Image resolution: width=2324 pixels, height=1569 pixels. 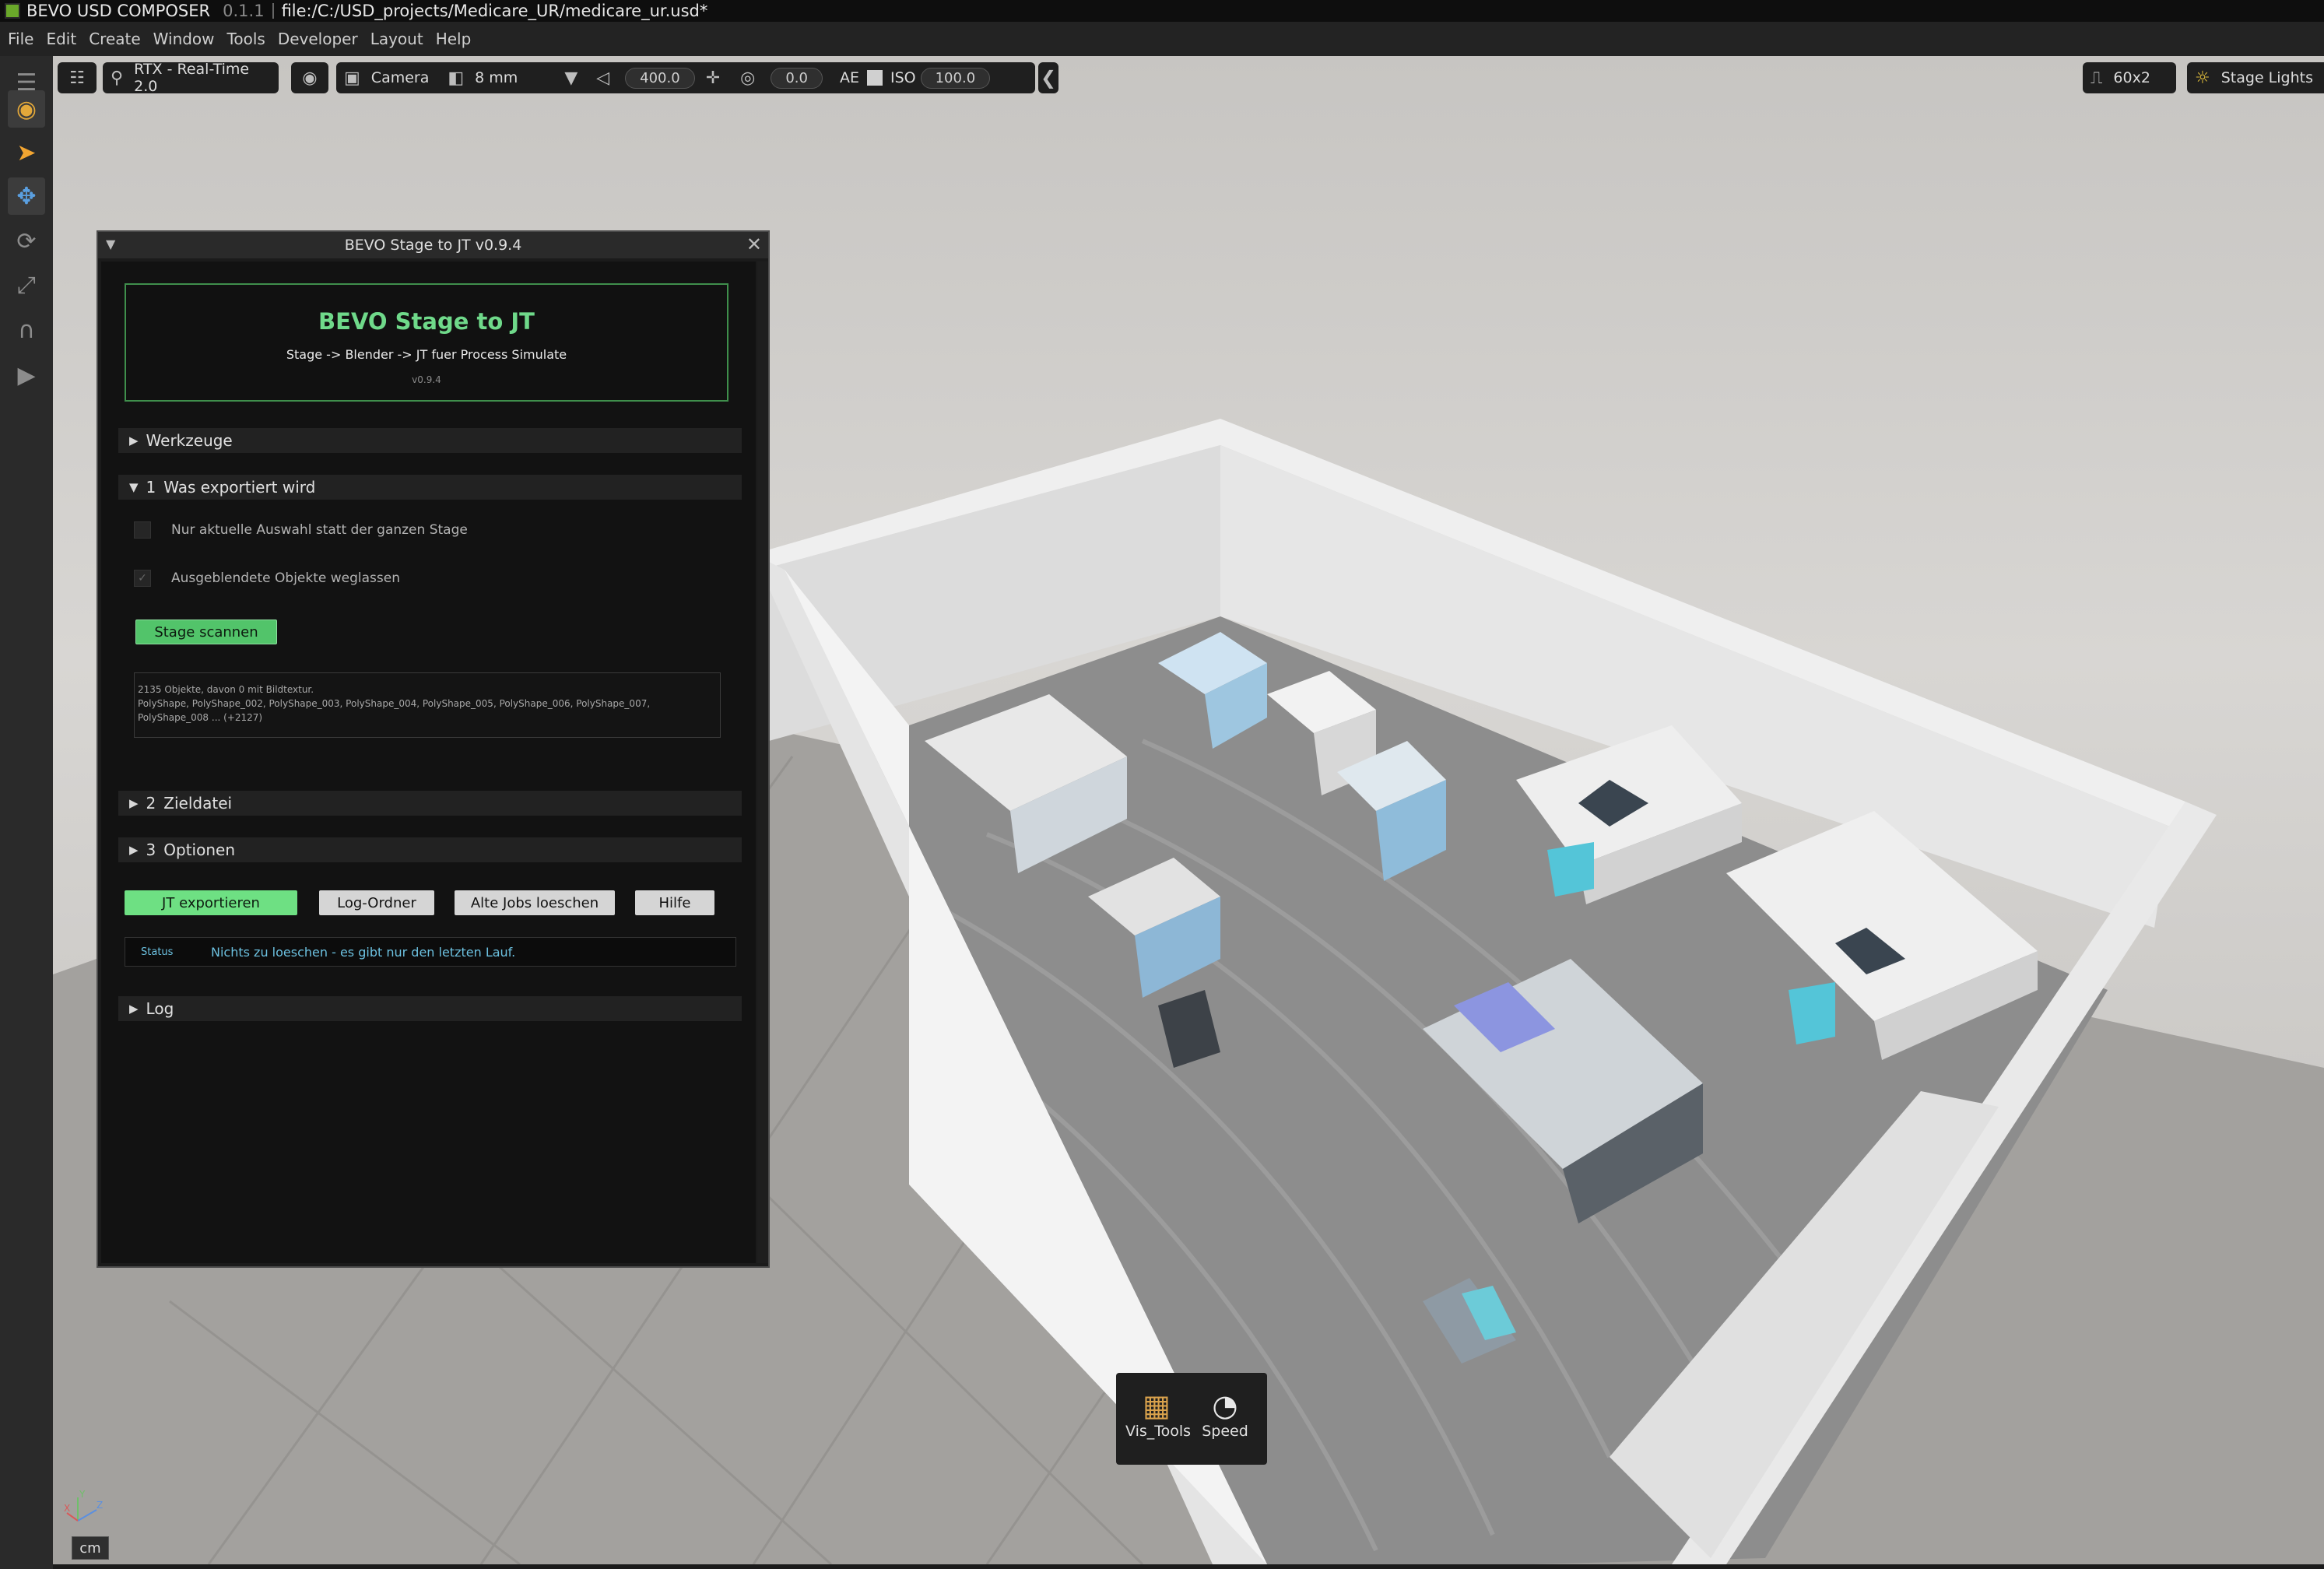 I want to click on lens-value: 8 mm, so click(x=496, y=77).